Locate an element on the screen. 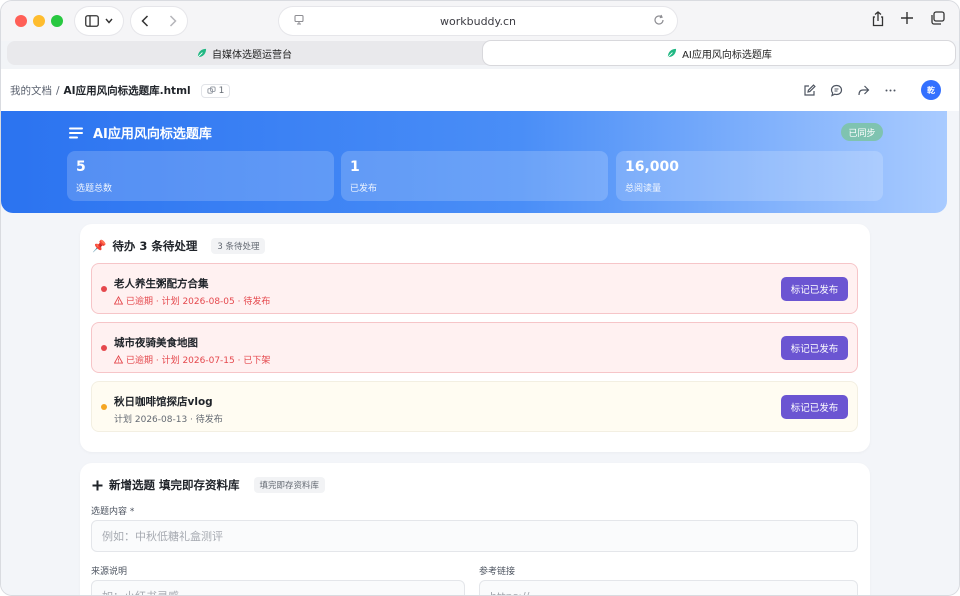 This screenshot has height=596, width=960. sync-status-badge: 已同步 is located at coordinates (862, 132).